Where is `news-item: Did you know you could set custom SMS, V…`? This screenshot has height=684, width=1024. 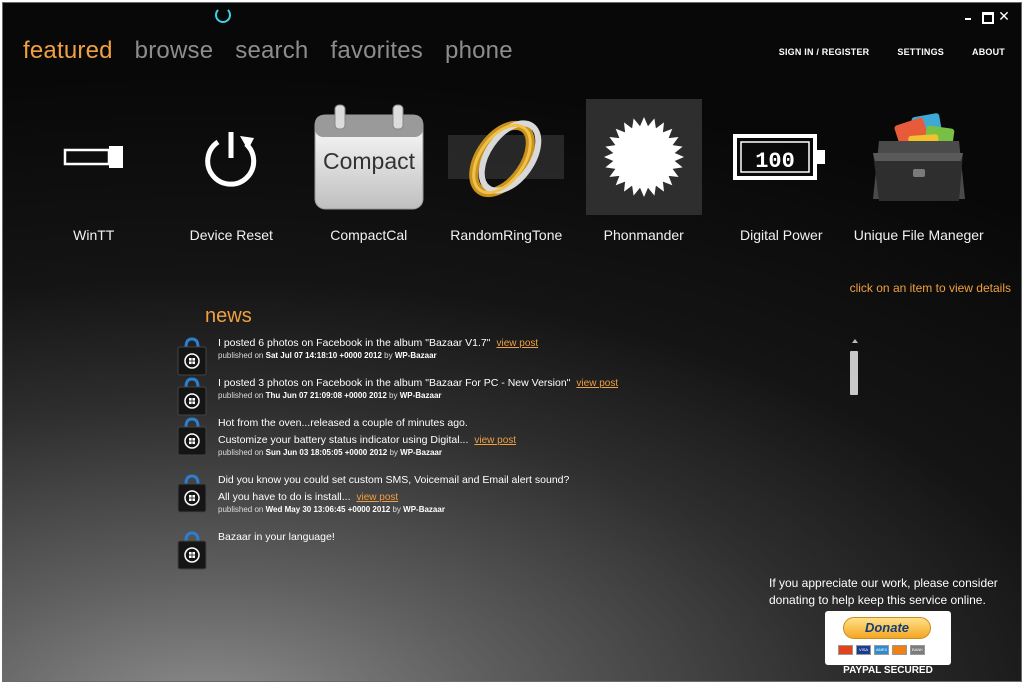 news-item: Did you know you could set custom SMS, V… is located at coordinates (505, 493).